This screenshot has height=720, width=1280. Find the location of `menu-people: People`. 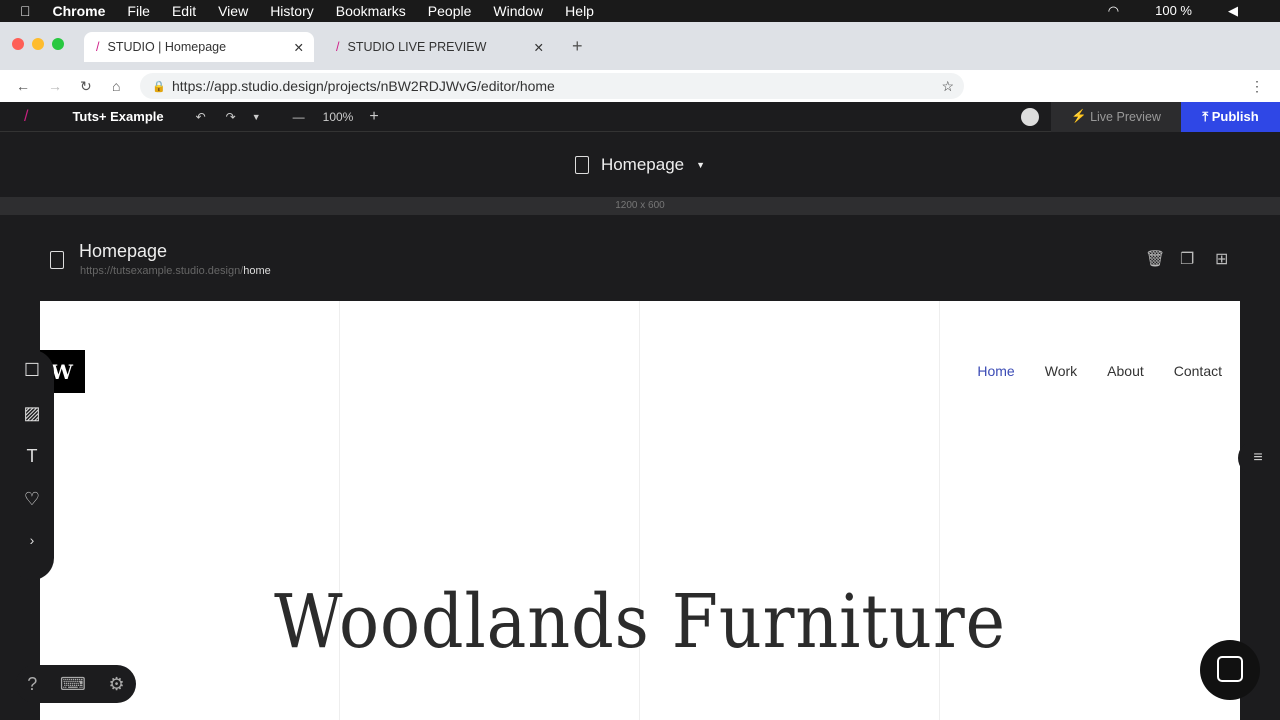

menu-people: People is located at coordinates (450, 11).